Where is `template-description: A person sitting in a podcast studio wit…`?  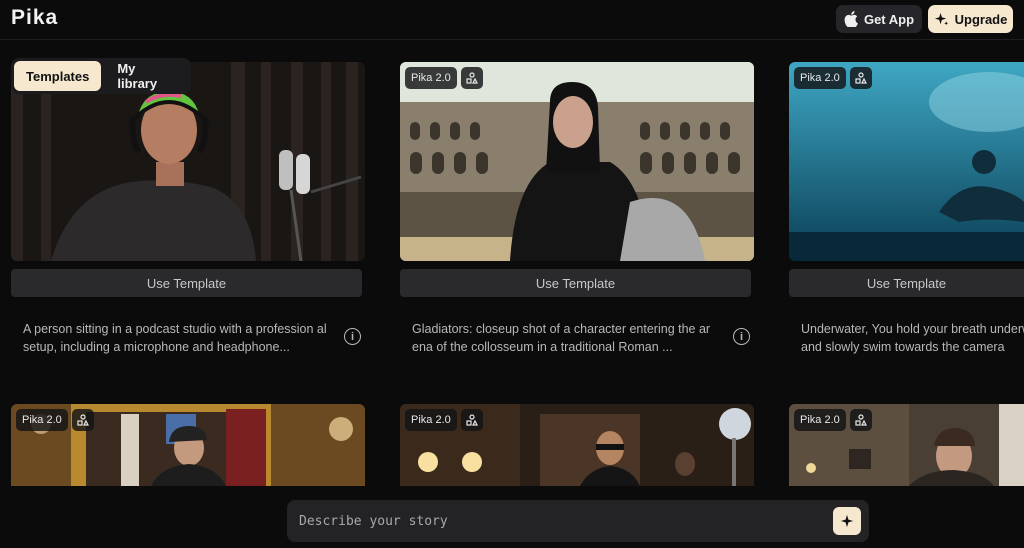
template-description: A person sitting in a podcast studio wit… is located at coordinates (175, 338).